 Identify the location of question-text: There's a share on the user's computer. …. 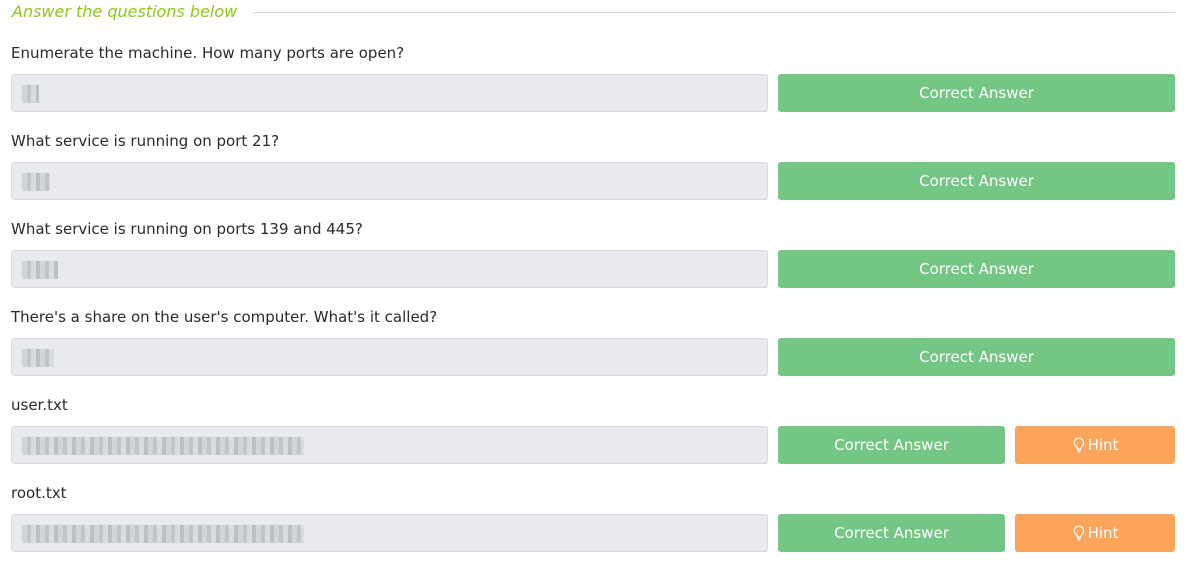
(224, 317).